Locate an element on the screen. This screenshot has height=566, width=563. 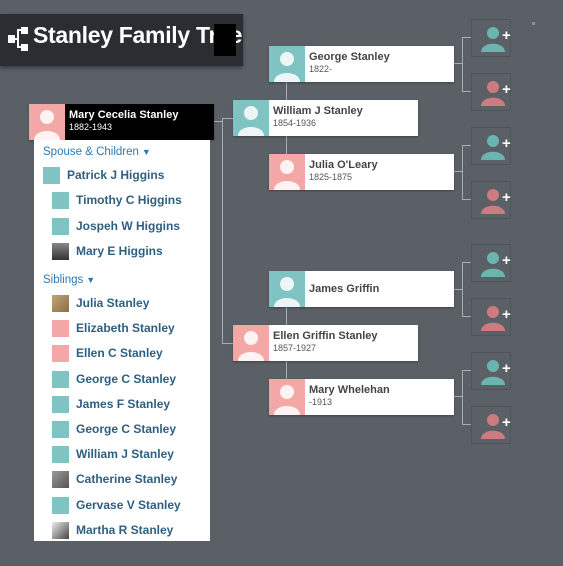
child-item: Timothy C Higgins is located at coordinates (127, 201).